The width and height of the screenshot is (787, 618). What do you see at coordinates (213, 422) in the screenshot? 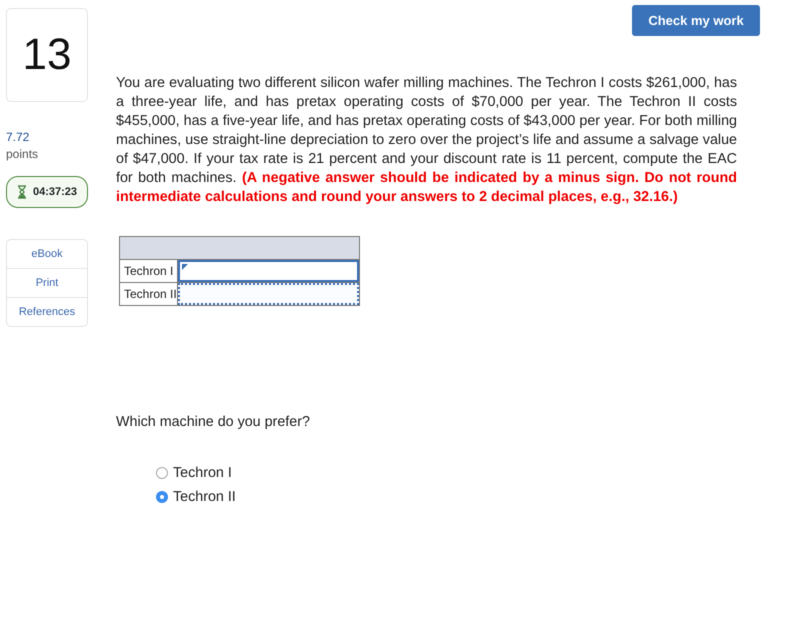
I see `question-text: Which machine do you prefer?` at bounding box center [213, 422].